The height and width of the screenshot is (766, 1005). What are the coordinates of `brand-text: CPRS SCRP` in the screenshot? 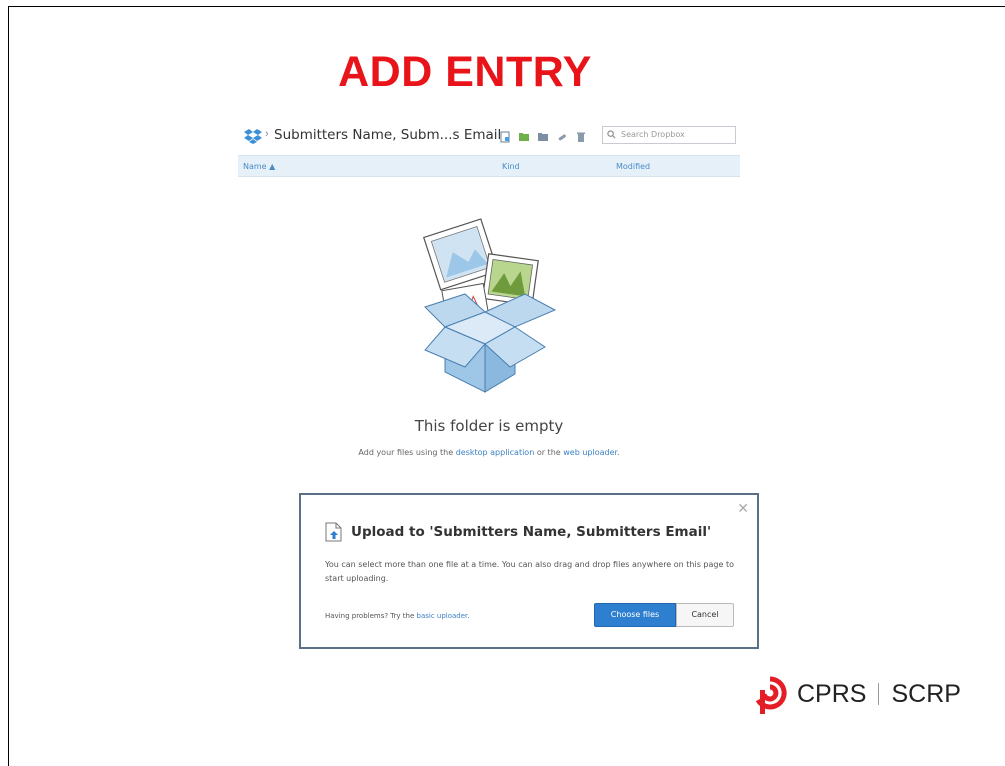 It's located at (879, 694).